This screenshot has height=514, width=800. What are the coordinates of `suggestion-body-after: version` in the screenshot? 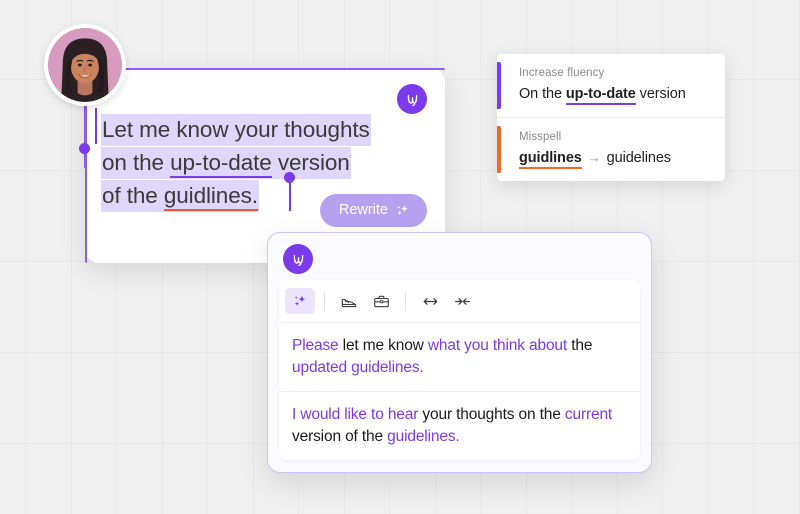 It's located at (660, 94).